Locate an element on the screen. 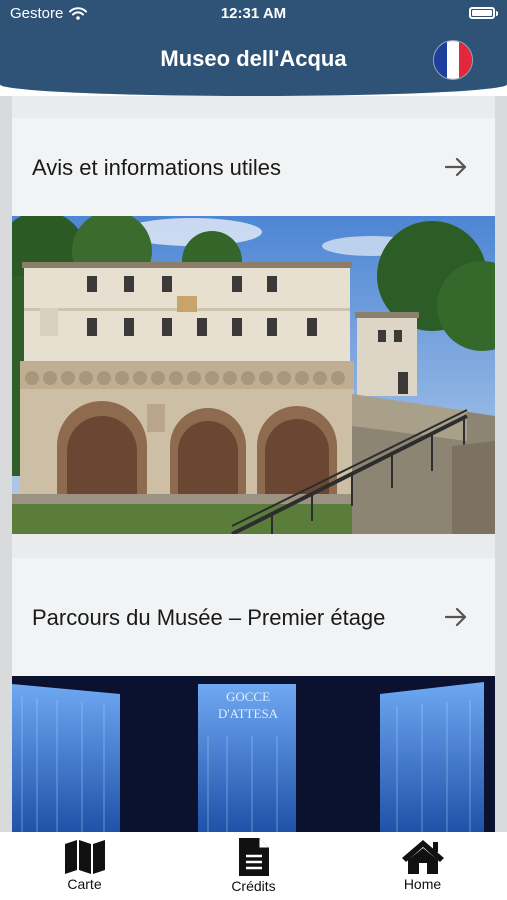 This screenshot has height=900, width=507. france-flag-icon is located at coordinates (453, 60).